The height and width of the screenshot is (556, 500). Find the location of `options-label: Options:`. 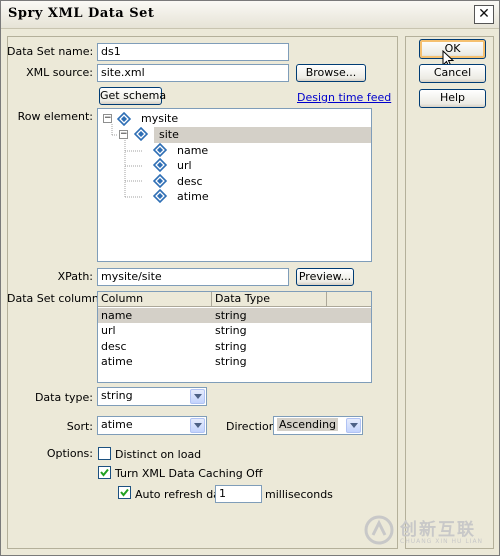

options-label: Options: is located at coordinates (69, 453).